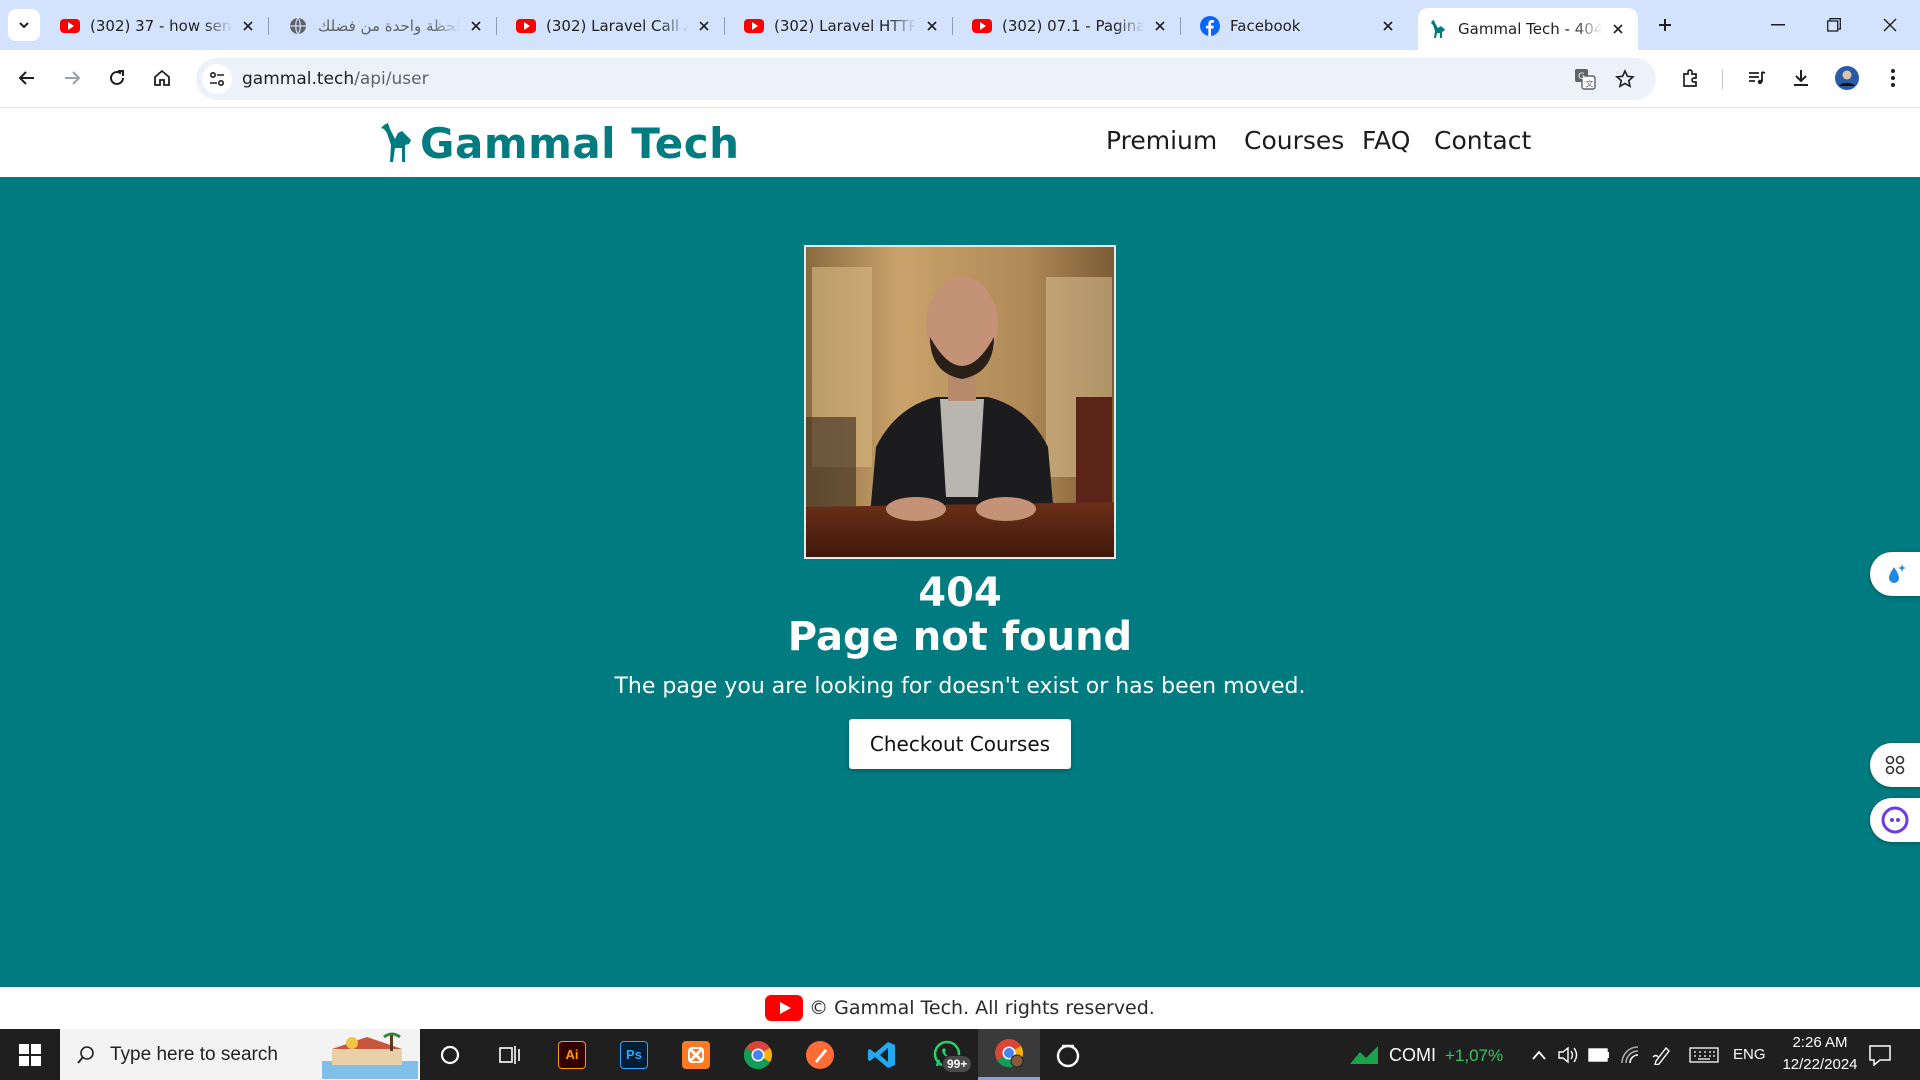  Describe the element at coordinates (1820, 1064) in the screenshot. I see `clock-date: 12/22/2024` at that location.